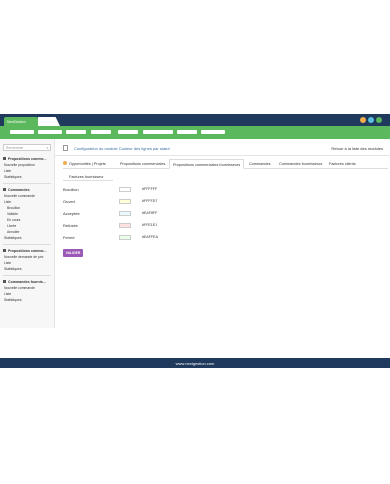 The image size is (390, 484). I want to click on module-icon, so click(65, 148).